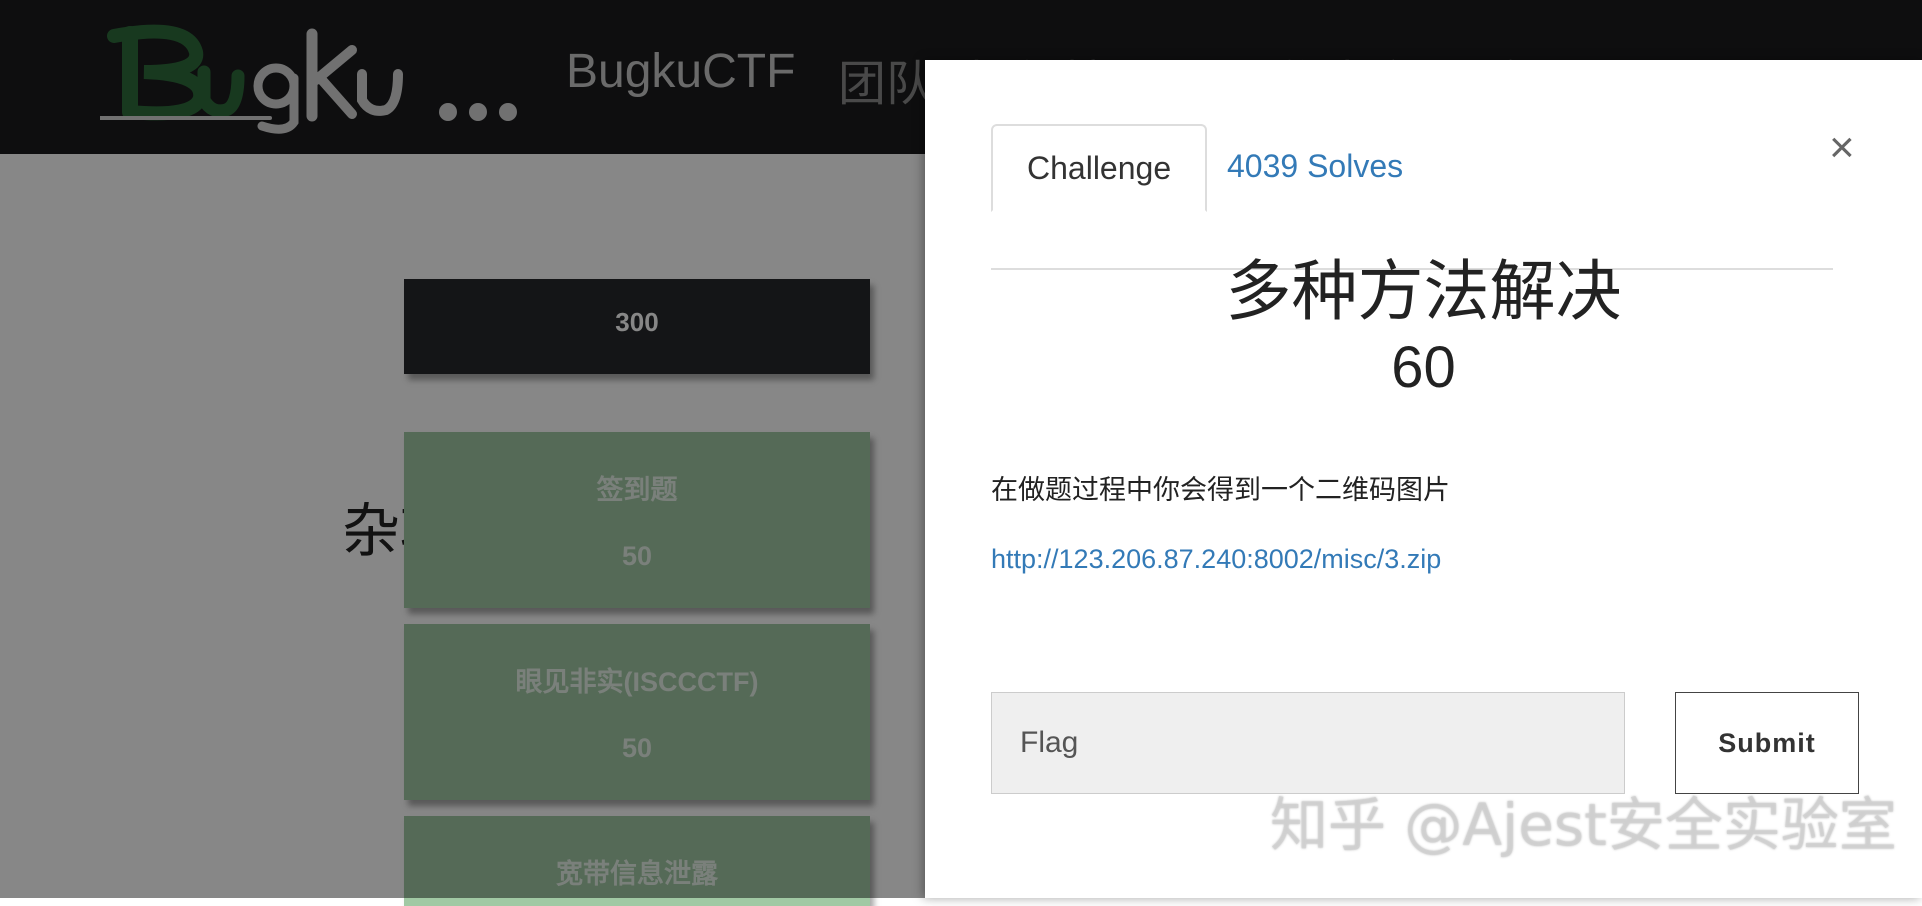 This screenshot has width=1922, height=906. Describe the element at coordinates (1423, 367) in the screenshot. I see `challenge-value: 60` at that location.